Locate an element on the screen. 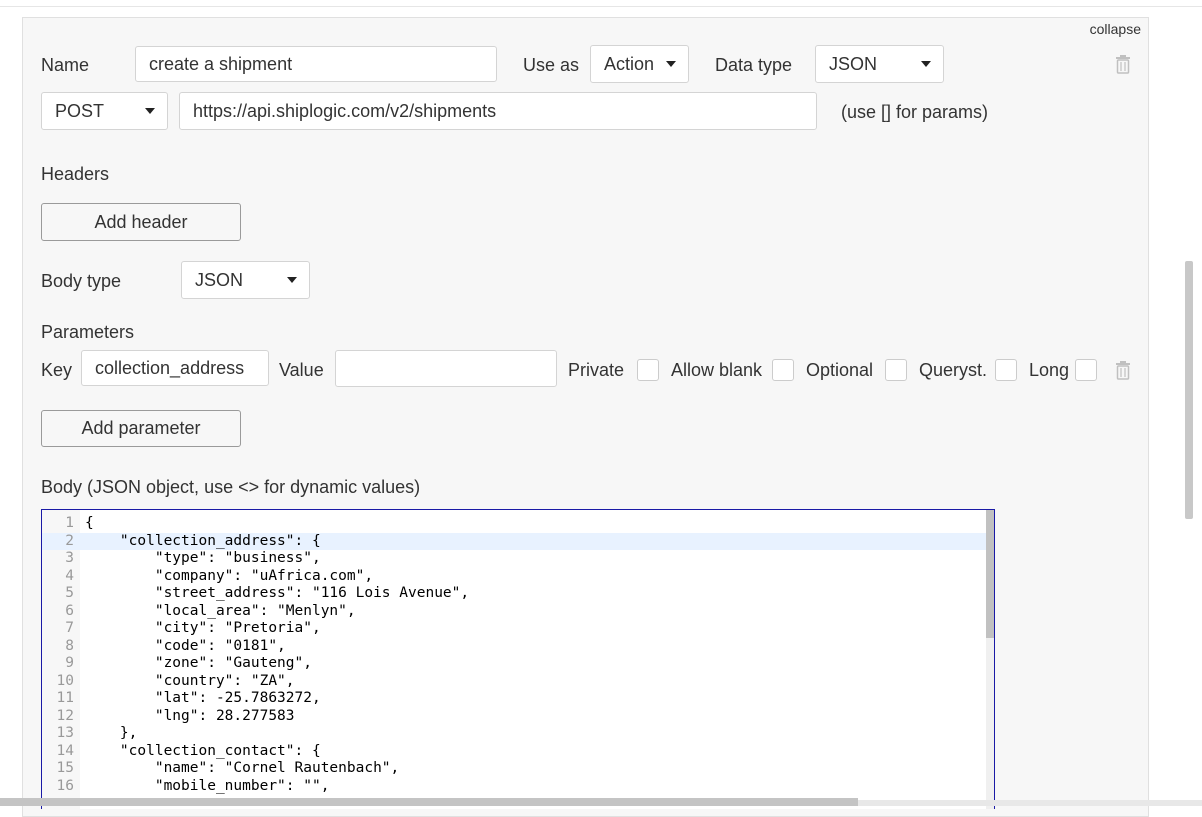  line-number: 10 is located at coordinates (65, 680).